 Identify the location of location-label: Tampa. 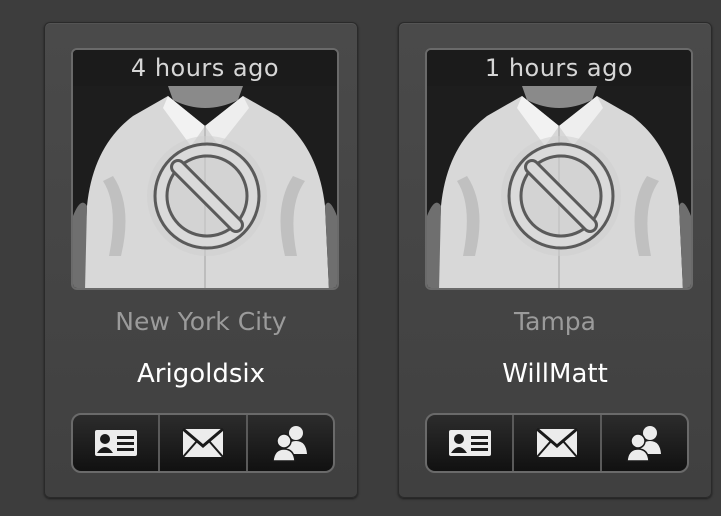
(555, 321).